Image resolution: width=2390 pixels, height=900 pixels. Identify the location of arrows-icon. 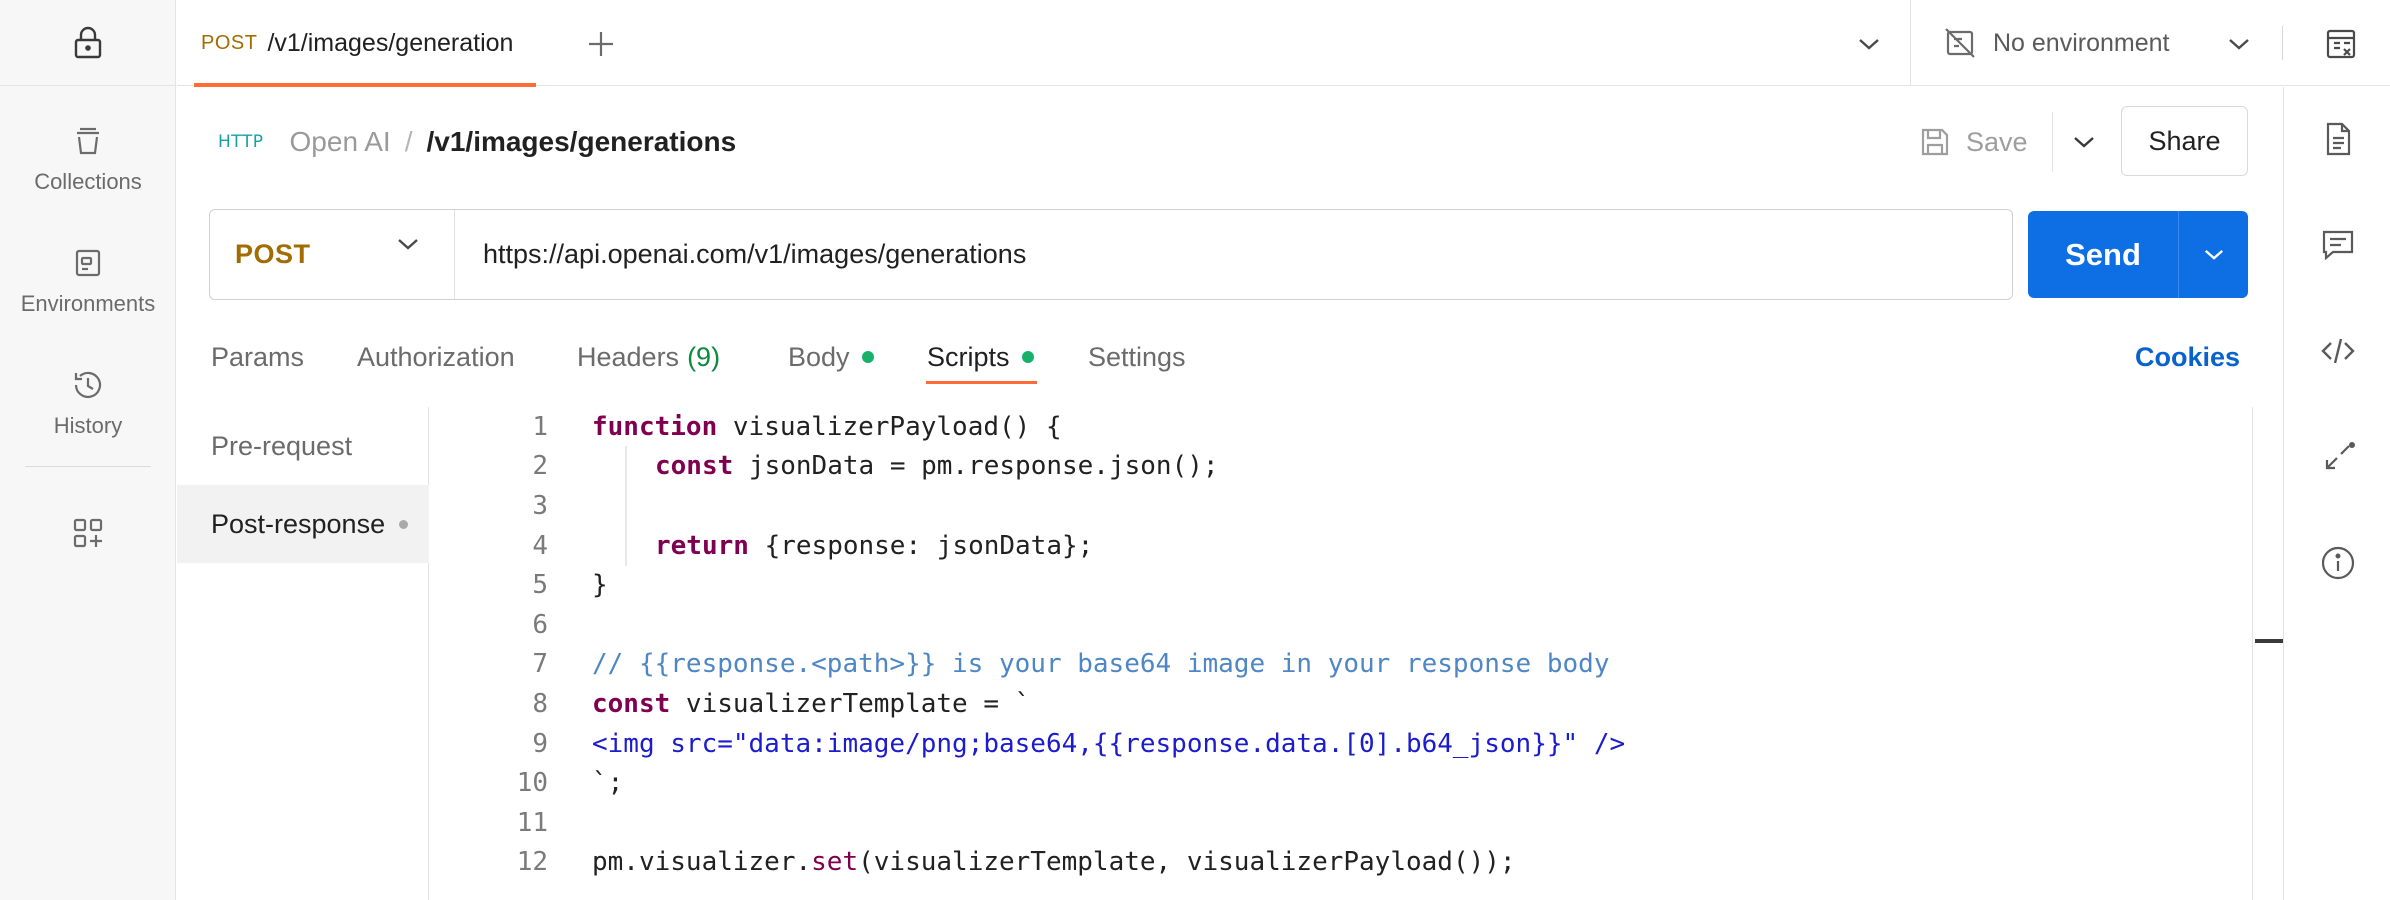
(2340, 456).